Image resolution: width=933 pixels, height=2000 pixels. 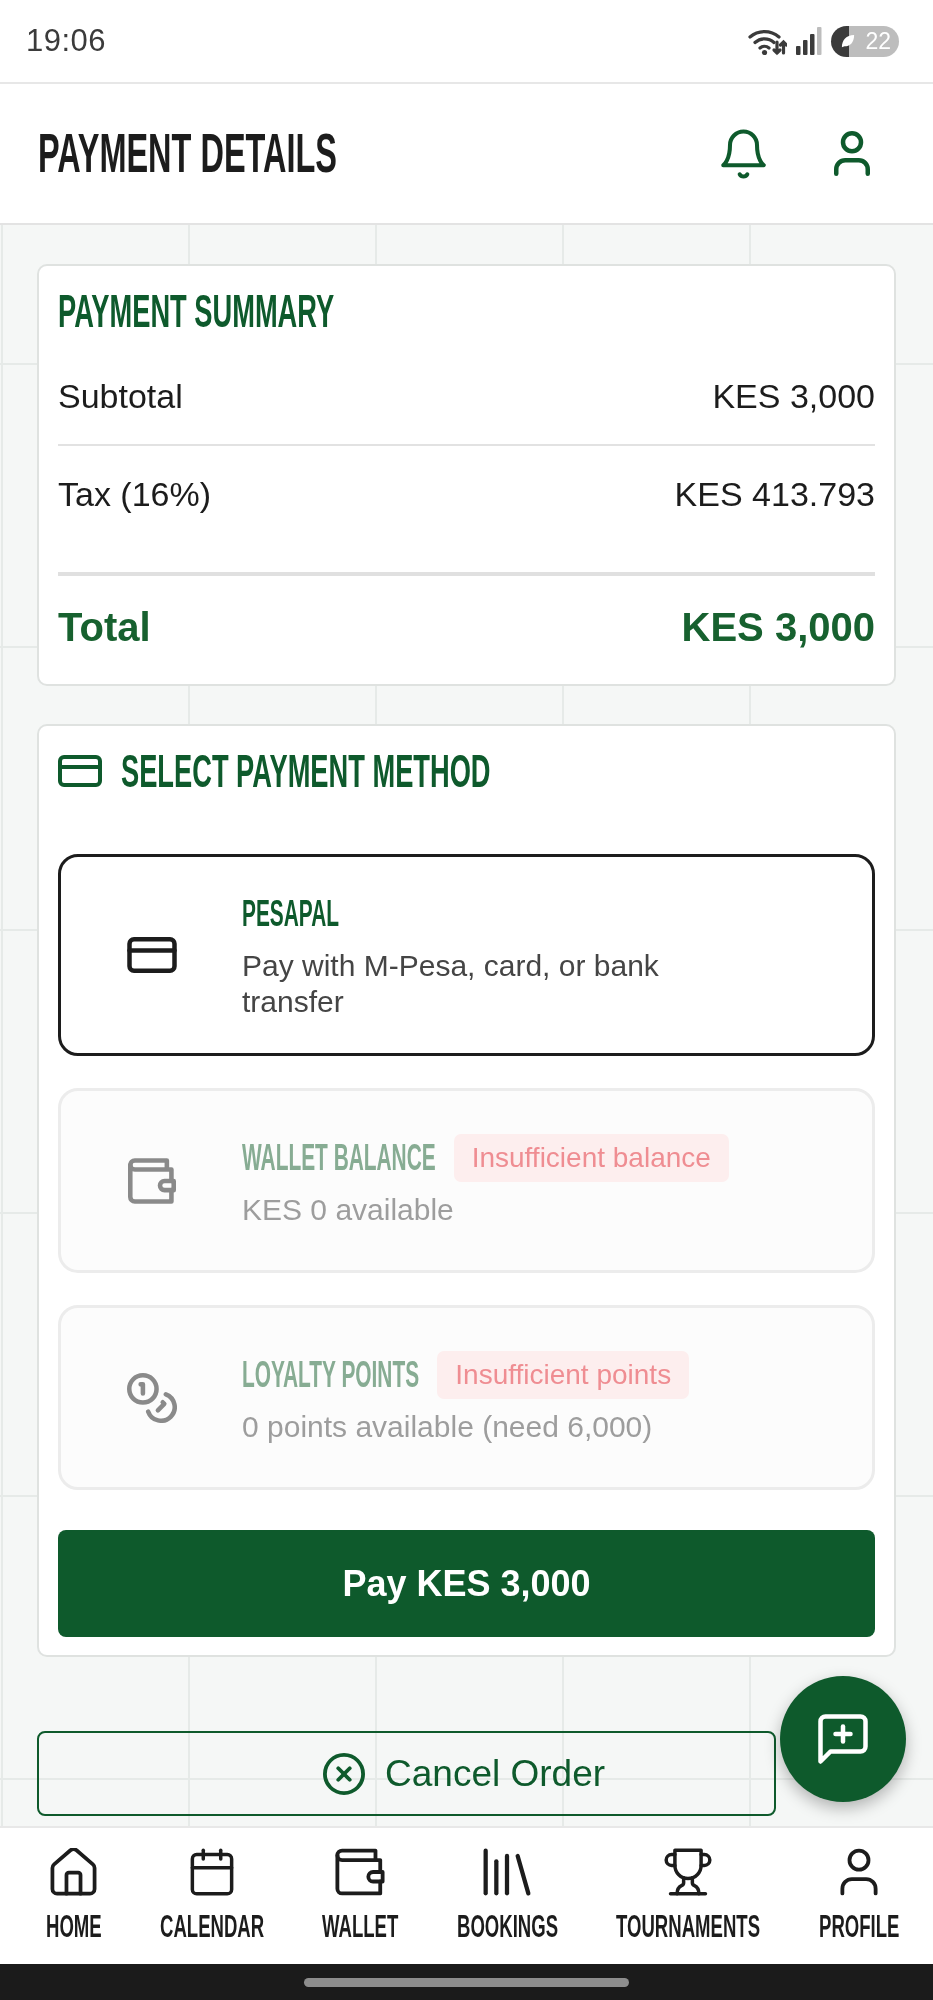 What do you see at coordinates (591, 1157) in the screenshot?
I see `warning-badge: Insufficient balance` at bounding box center [591, 1157].